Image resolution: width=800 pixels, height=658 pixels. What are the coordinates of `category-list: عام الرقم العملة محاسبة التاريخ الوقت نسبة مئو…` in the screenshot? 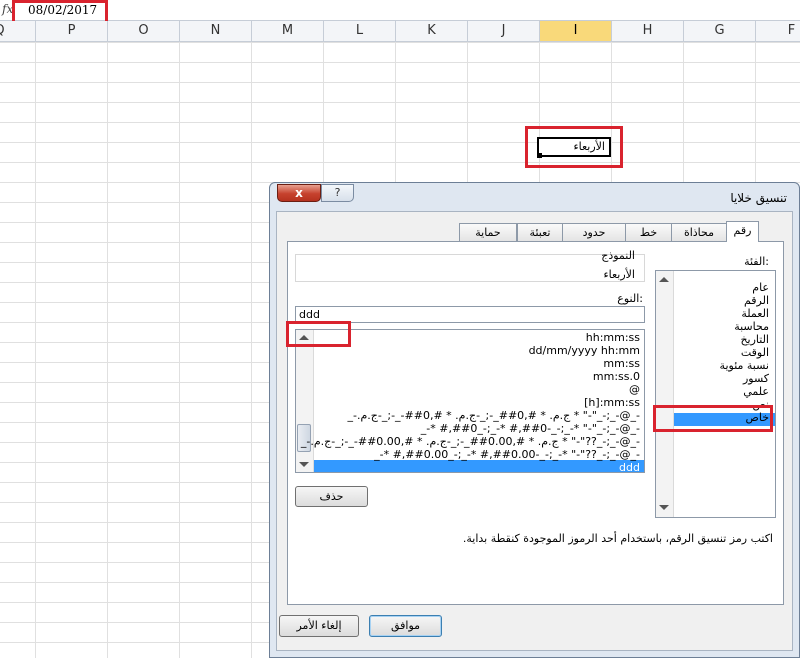 It's located at (715, 394).